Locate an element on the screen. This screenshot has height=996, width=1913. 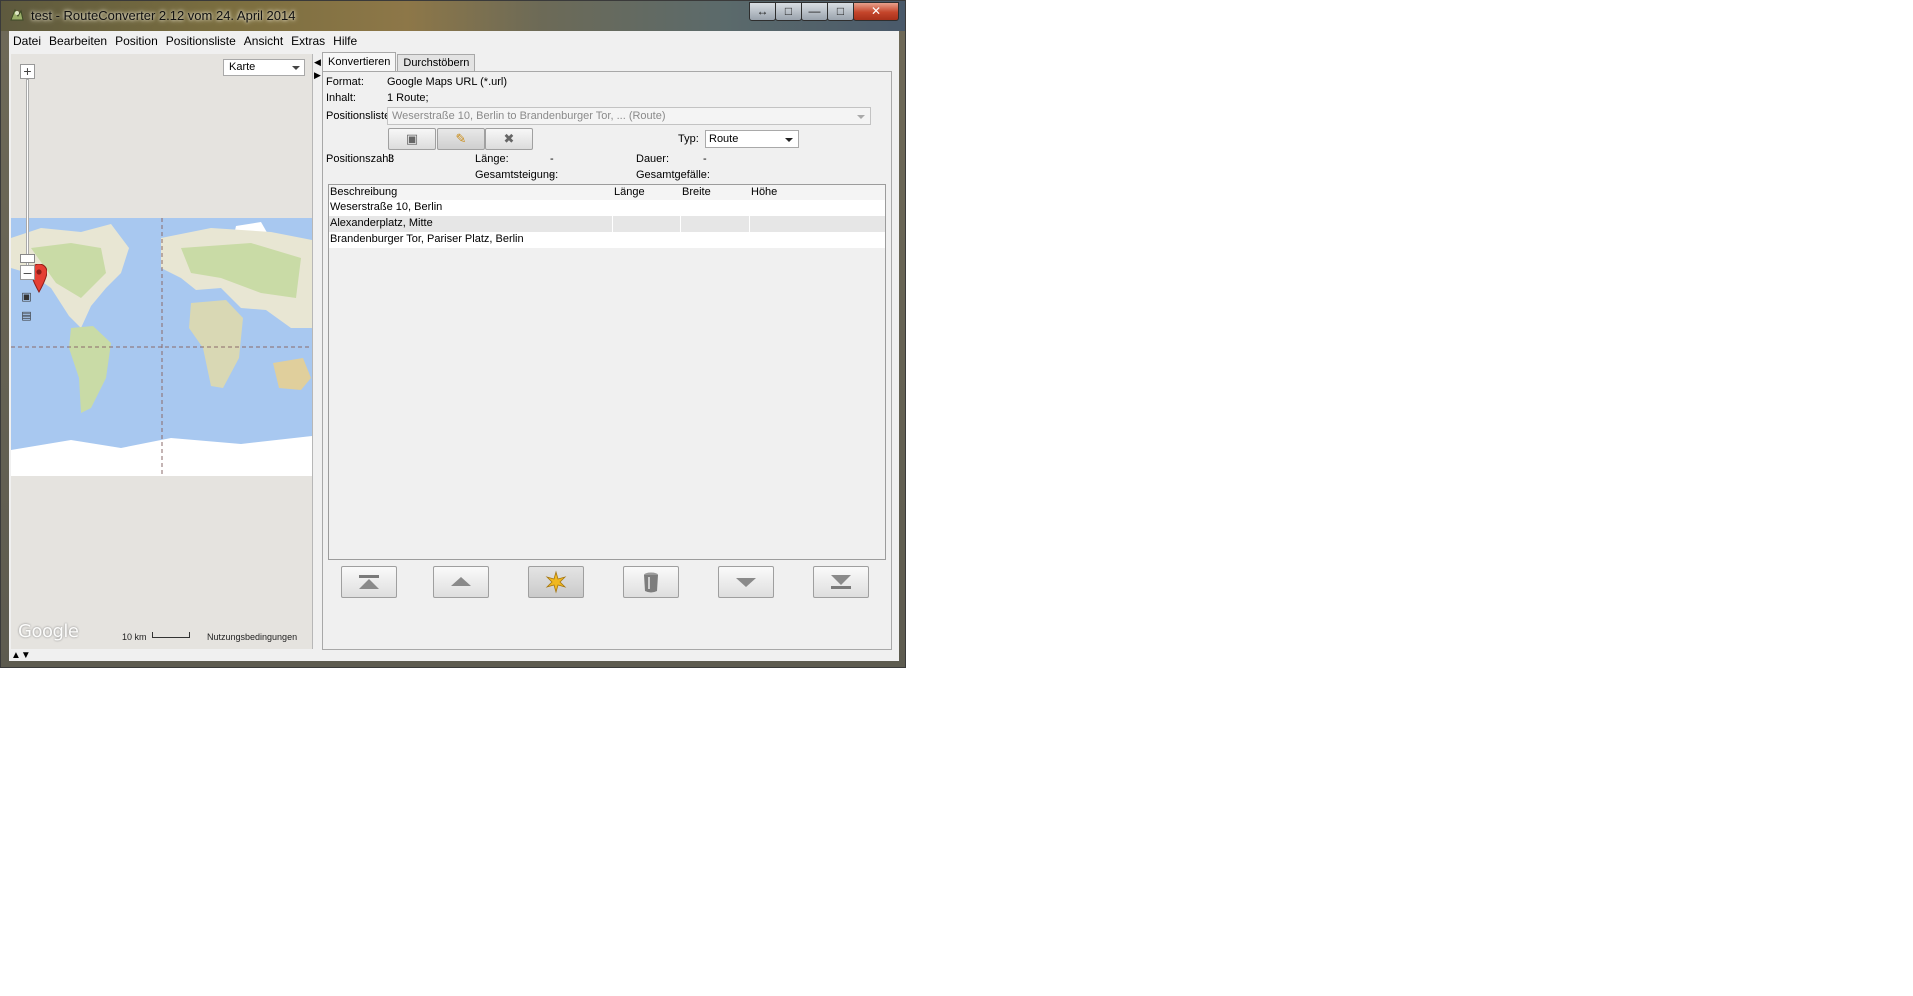
count-value: 3 is located at coordinates (391, 159).